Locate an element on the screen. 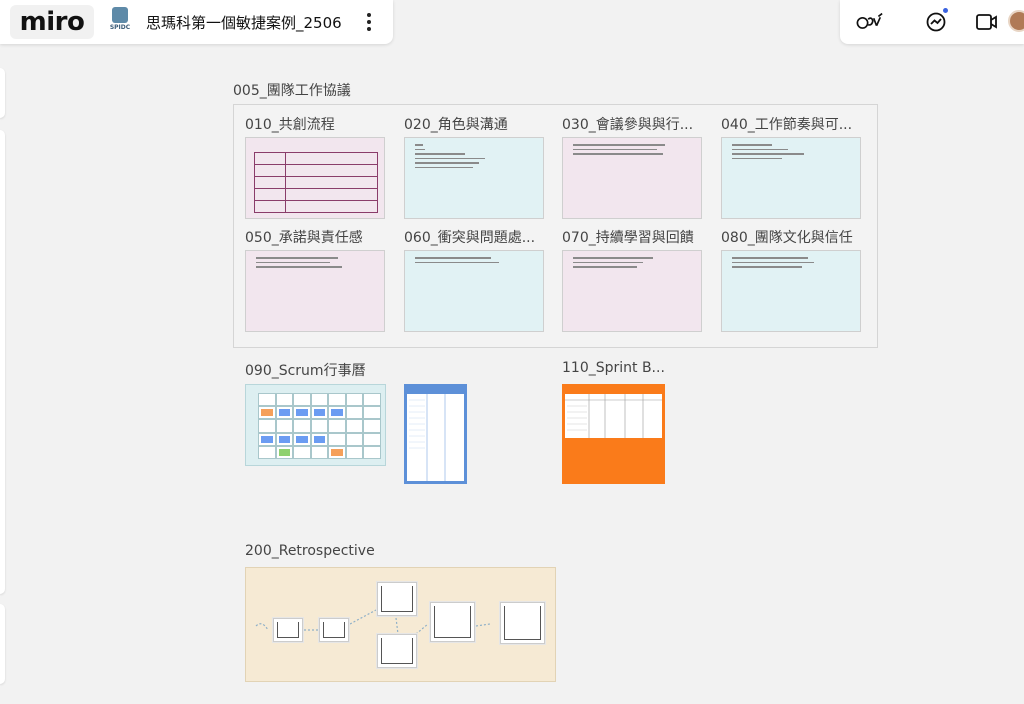  sprint-body is located at coordinates (613, 416).